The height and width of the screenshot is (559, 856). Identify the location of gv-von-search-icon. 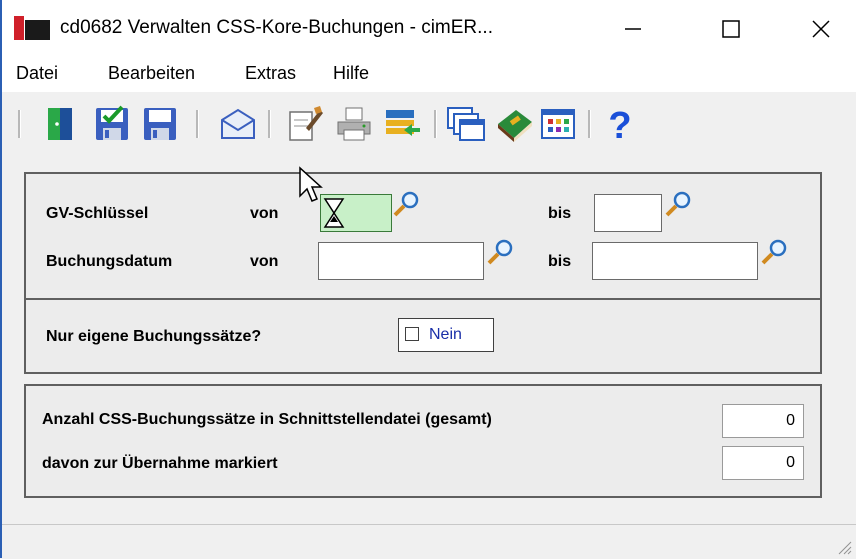
(406, 204).